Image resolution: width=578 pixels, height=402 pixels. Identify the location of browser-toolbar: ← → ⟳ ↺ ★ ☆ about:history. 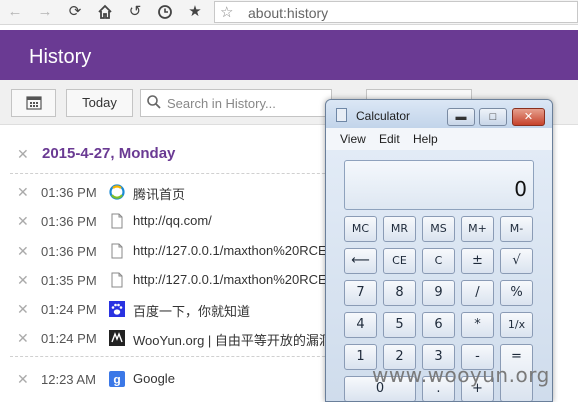
(289, 12).